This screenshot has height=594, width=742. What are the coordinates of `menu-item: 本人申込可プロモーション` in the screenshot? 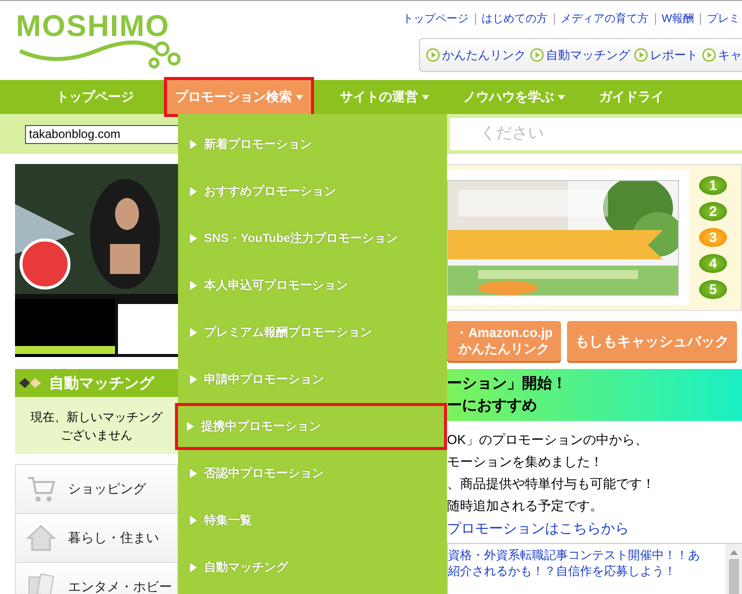 It's located at (312, 285).